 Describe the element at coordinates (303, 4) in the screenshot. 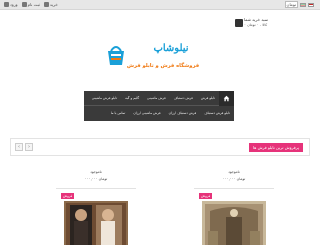

I see `flag-iran-icon` at that location.